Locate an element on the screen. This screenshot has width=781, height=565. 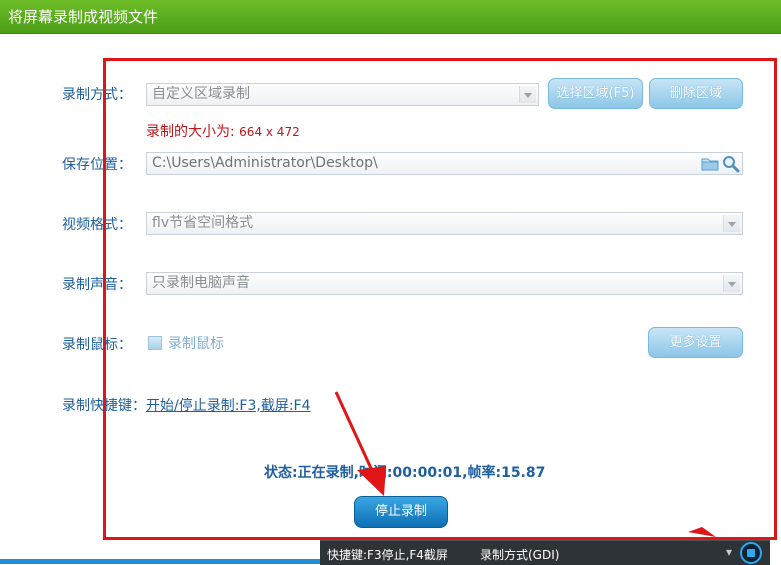
annotation-arrows is located at coordinates (525, 464).